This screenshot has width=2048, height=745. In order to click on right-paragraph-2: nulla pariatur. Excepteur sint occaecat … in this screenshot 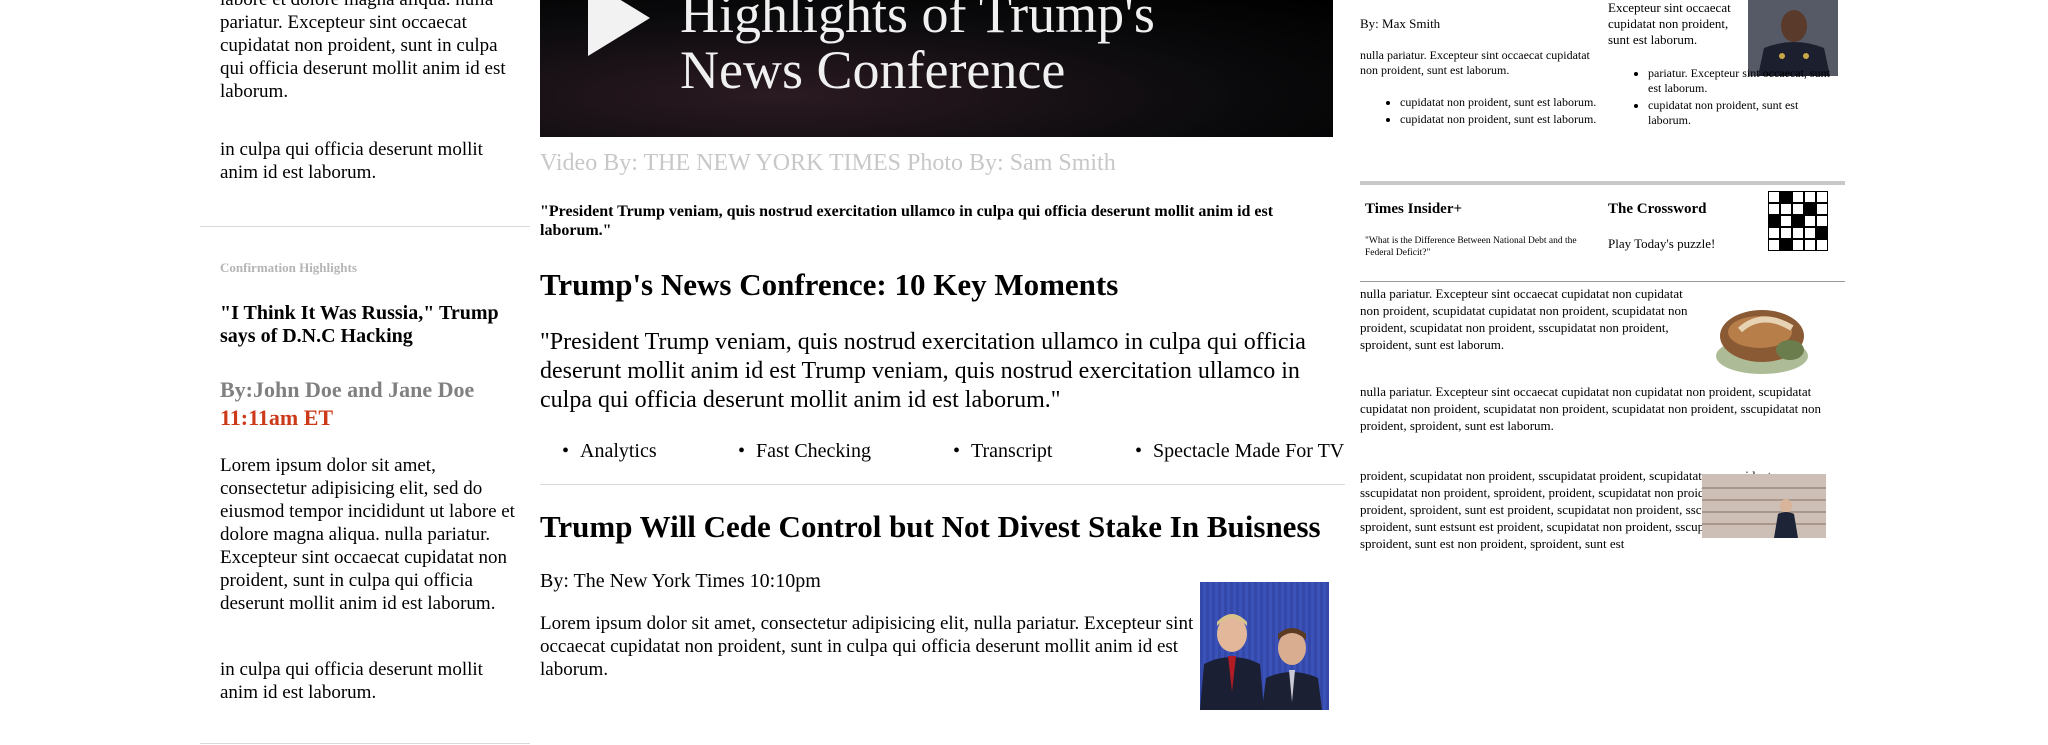, I will do `click(1591, 408)`.